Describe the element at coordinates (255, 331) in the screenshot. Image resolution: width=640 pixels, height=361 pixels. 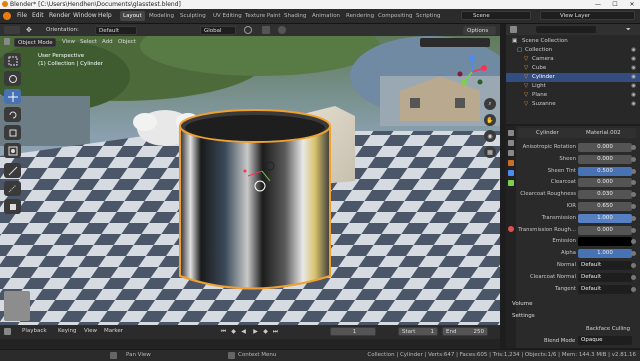
I see `play-icon: ▶` at that location.